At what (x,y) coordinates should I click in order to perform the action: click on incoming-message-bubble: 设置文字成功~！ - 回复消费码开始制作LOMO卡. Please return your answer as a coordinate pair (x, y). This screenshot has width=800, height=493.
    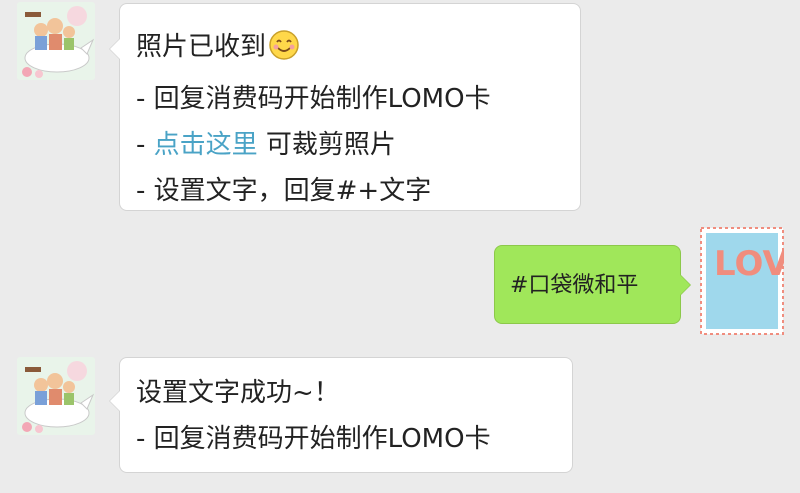
    Looking at the image, I should click on (341, 415).